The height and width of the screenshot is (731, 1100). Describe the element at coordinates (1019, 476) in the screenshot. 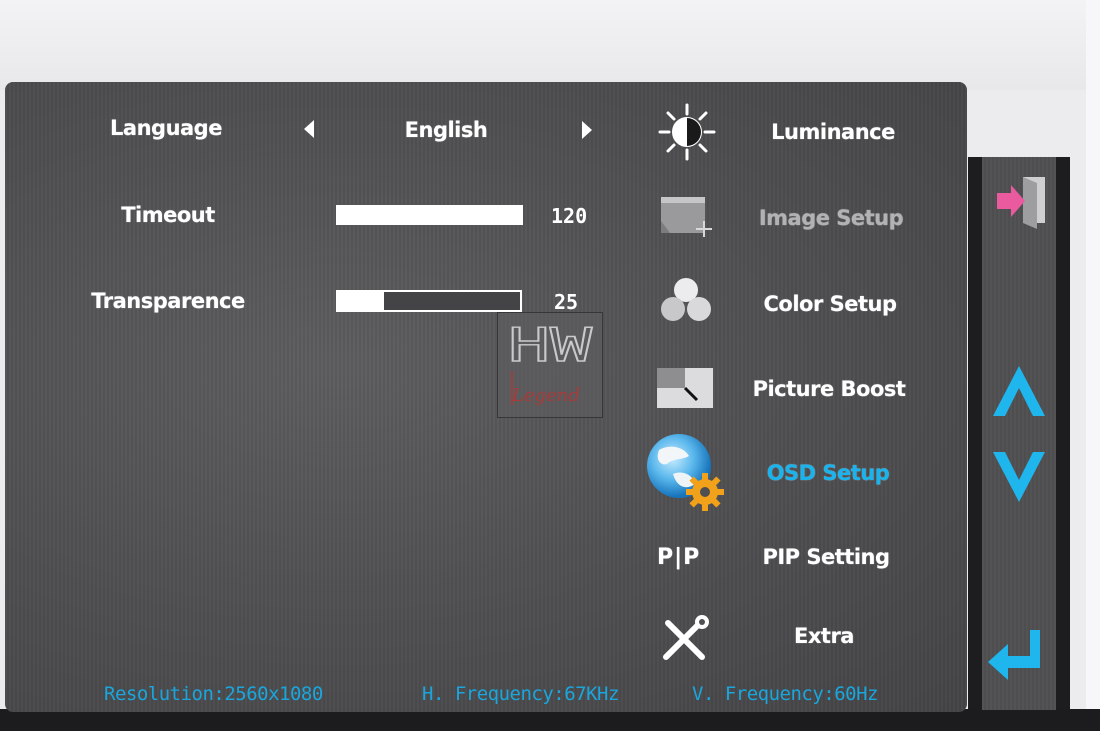

I see `down-arrow-icon` at that location.